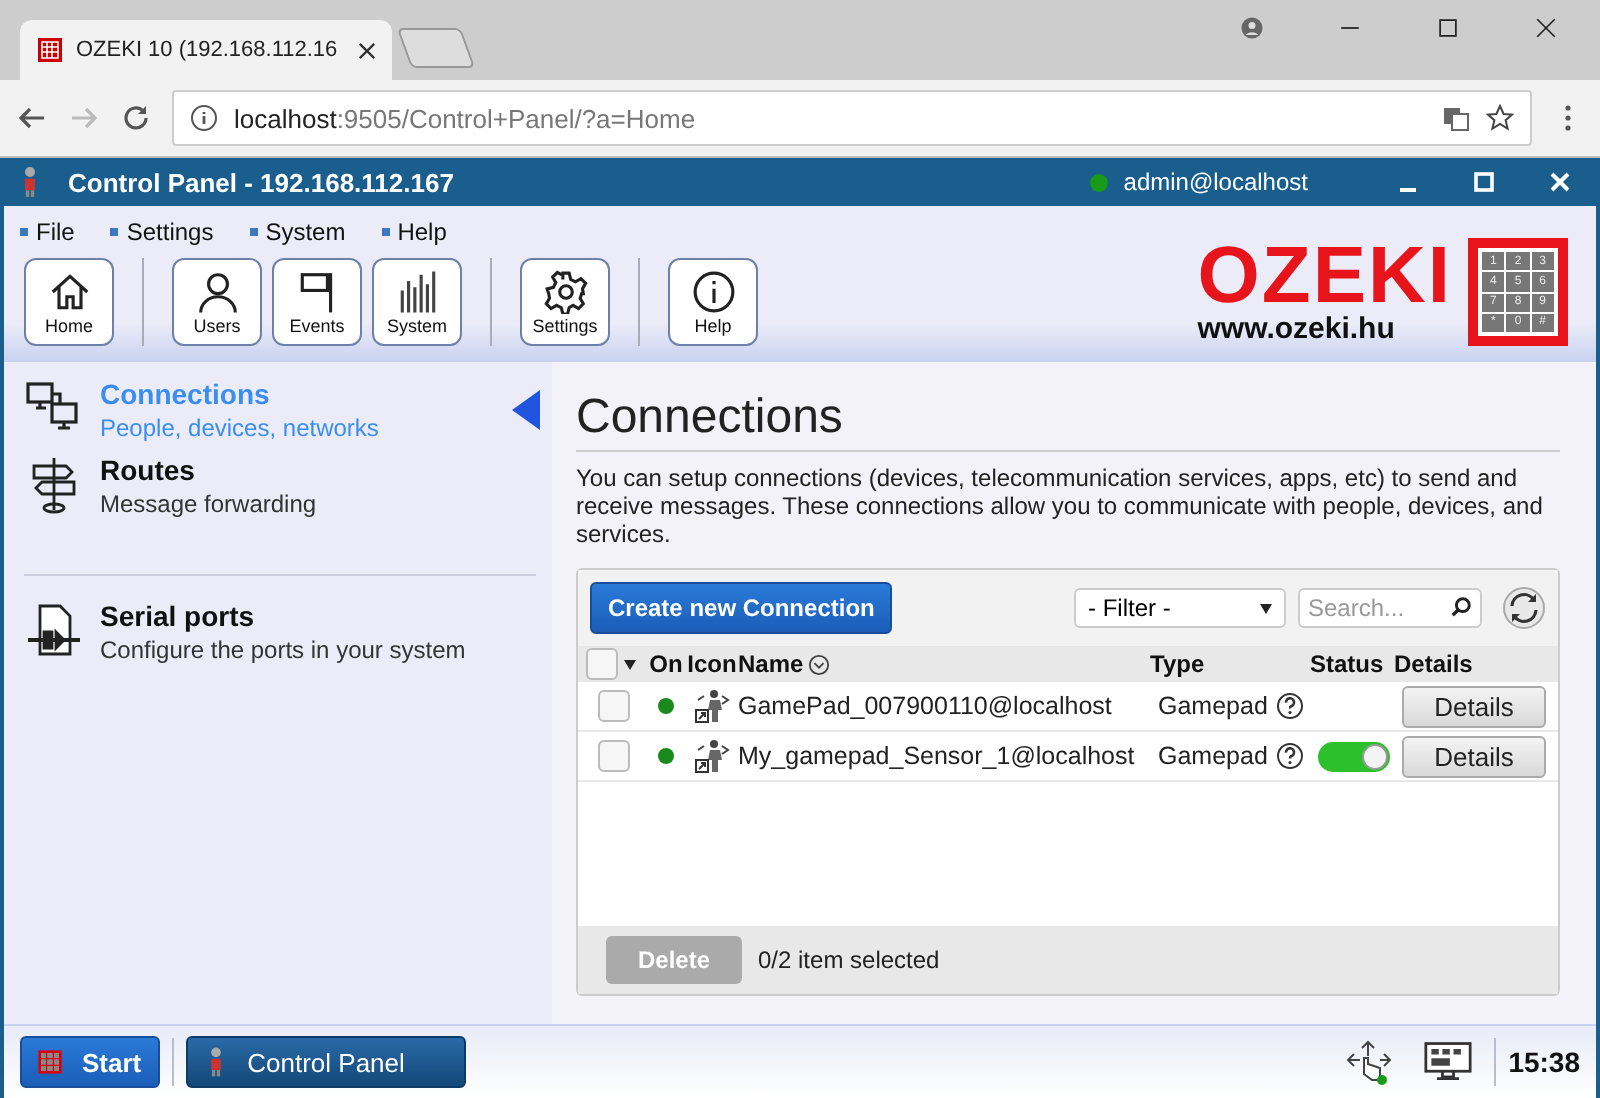  What do you see at coordinates (288, 486) in the screenshot?
I see `sidebar-item: Routes Message forwarding` at bounding box center [288, 486].